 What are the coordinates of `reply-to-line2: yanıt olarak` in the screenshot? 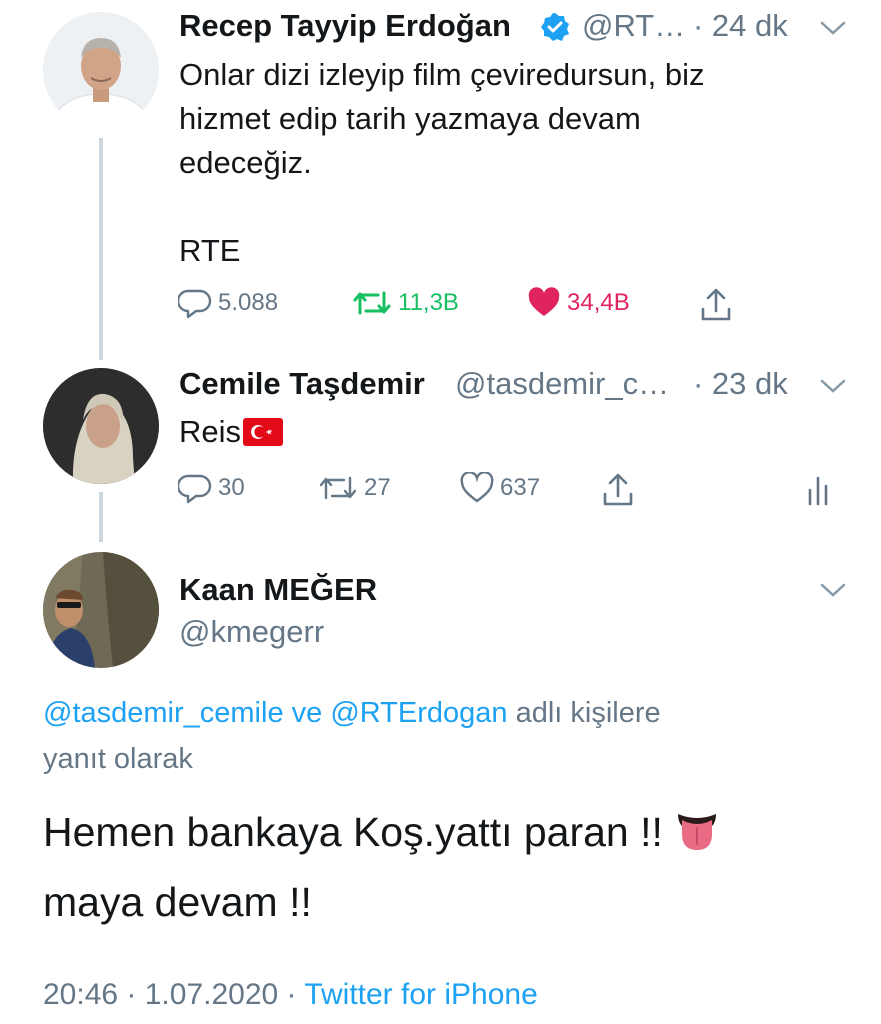 It's located at (118, 759).